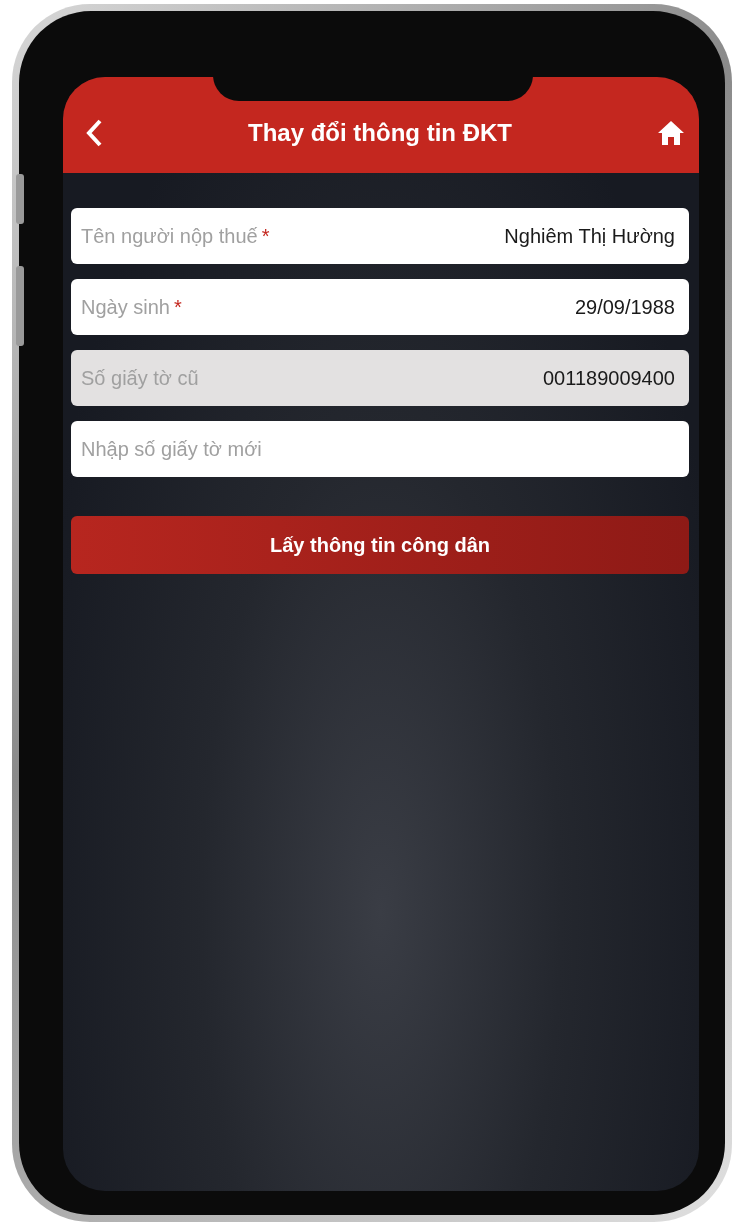 The image size is (740, 1225). Describe the element at coordinates (380, 236) in the screenshot. I see `form-field: Tên người nộp thuế * Nghiêm Thị Hường` at that location.